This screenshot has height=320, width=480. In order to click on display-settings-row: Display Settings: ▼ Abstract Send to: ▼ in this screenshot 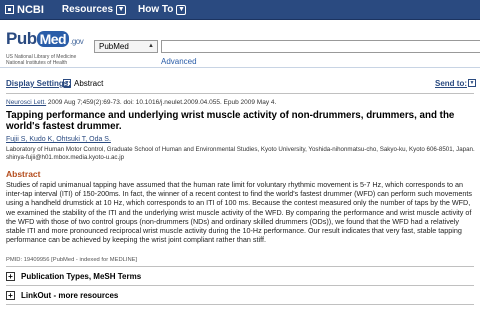, I will do `click(240, 83)`.